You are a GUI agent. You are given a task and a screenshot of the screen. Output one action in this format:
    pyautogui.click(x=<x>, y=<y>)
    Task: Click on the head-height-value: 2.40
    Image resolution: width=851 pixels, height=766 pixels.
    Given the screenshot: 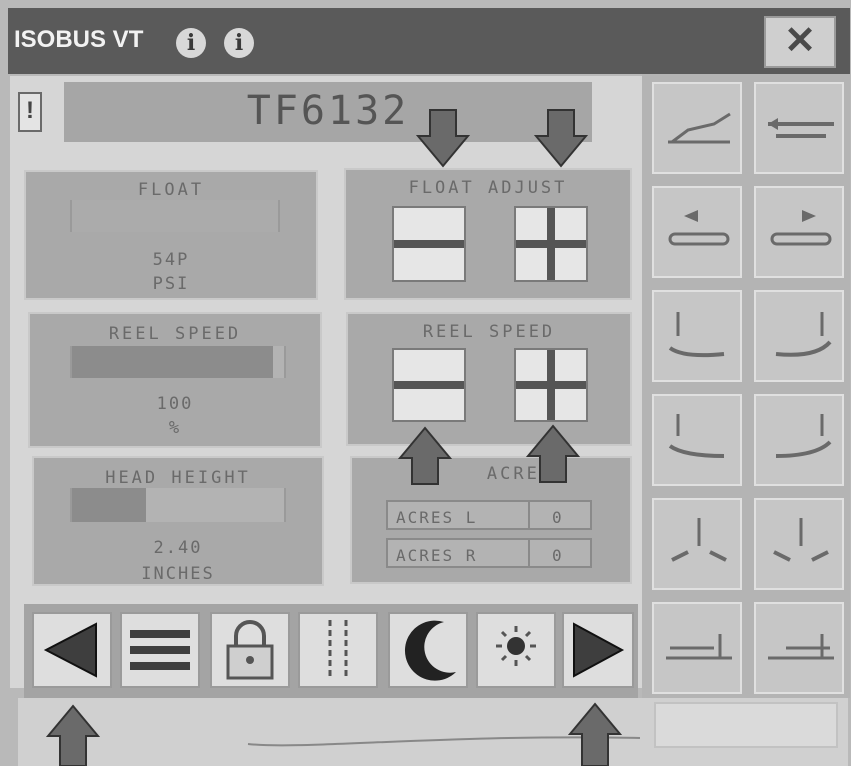 What is the action you would take?
    pyautogui.click(x=178, y=548)
    